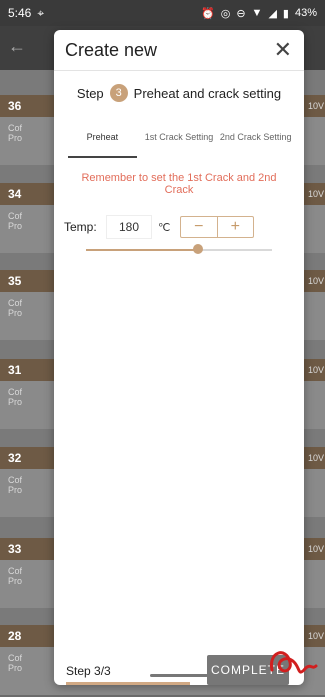  I want to click on title-divider, so click(179, 70).